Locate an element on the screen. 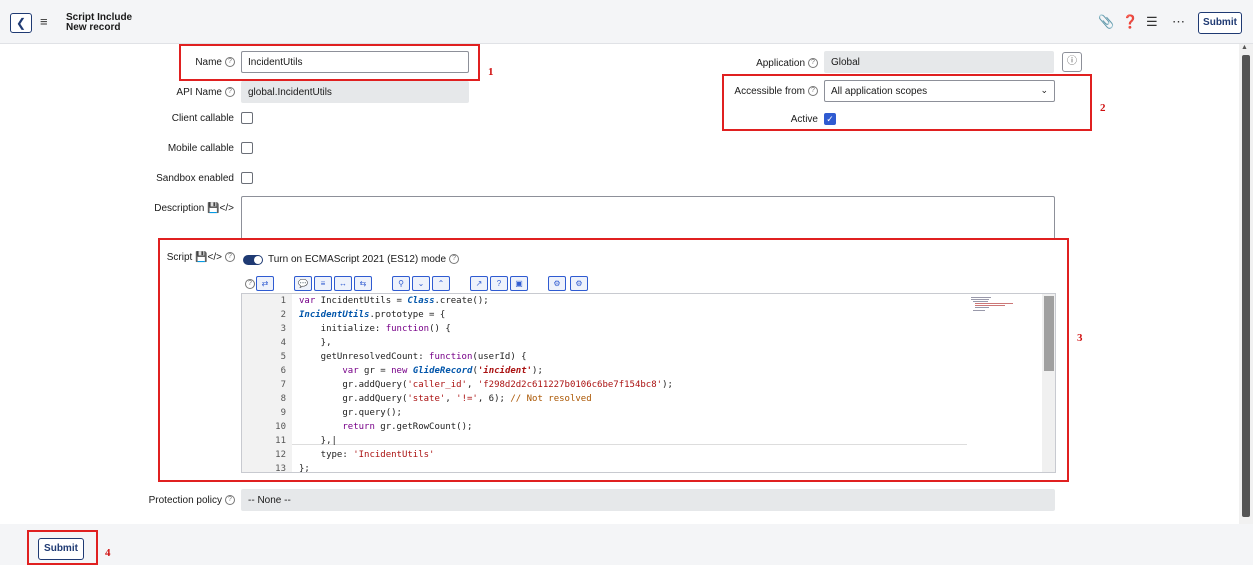  description-field is located at coordinates (648, 218).